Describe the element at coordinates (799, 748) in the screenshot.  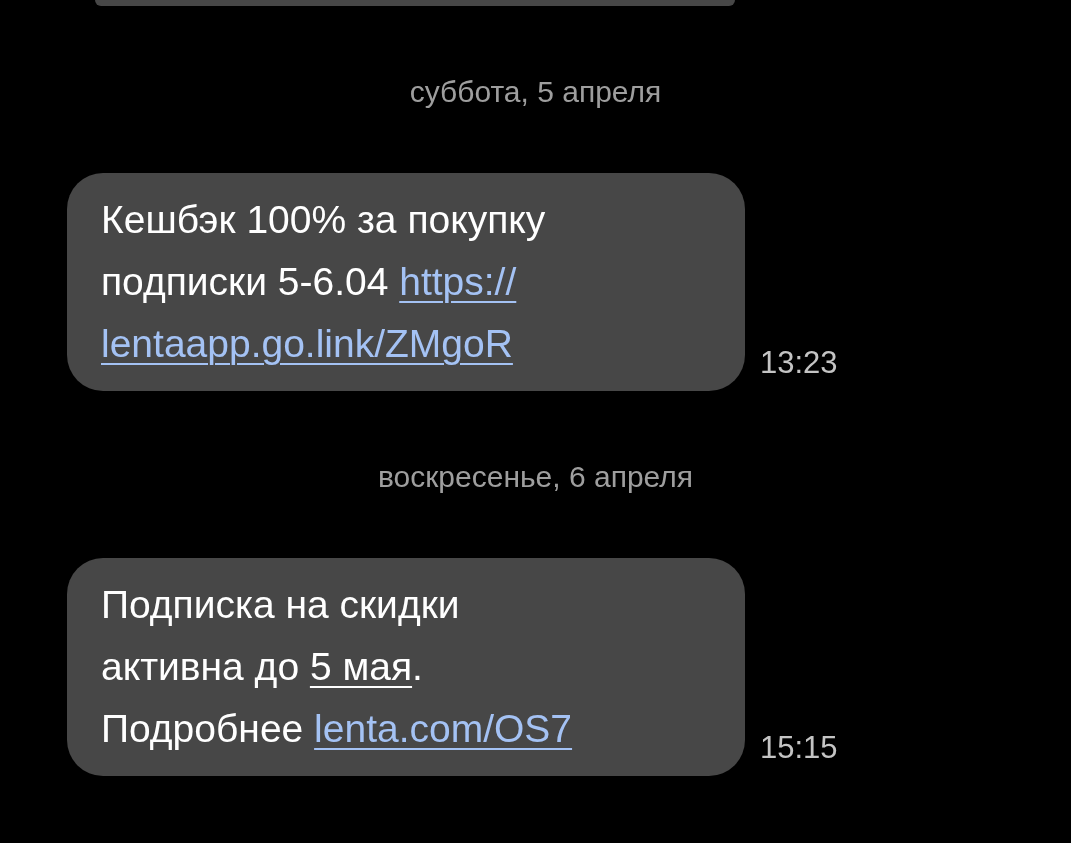
I see `message-time: 15:15` at that location.